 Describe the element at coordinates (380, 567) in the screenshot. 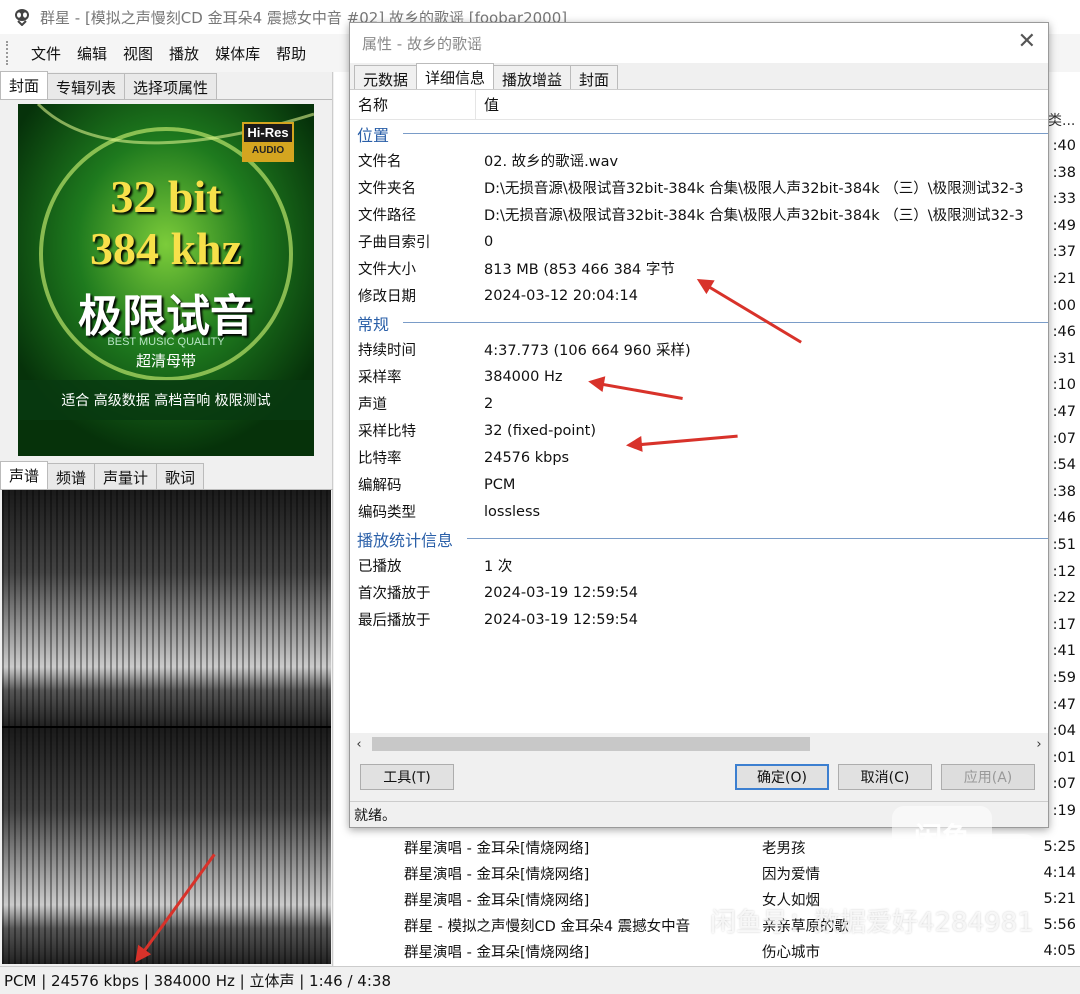

I see `detail-name: 已播放` at that location.